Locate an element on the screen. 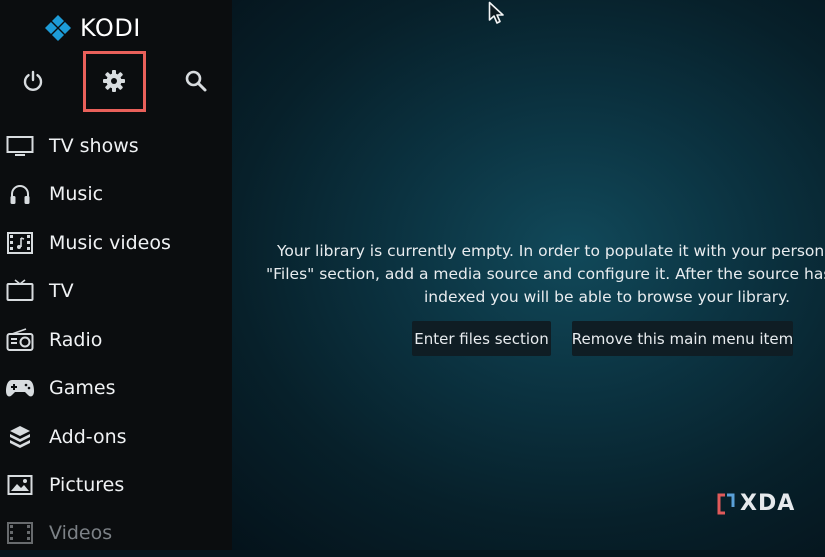 Image resolution: width=825 pixels, height=557 pixels. sidebar-item-tv-shows: TV shows is located at coordinates (116, 146).